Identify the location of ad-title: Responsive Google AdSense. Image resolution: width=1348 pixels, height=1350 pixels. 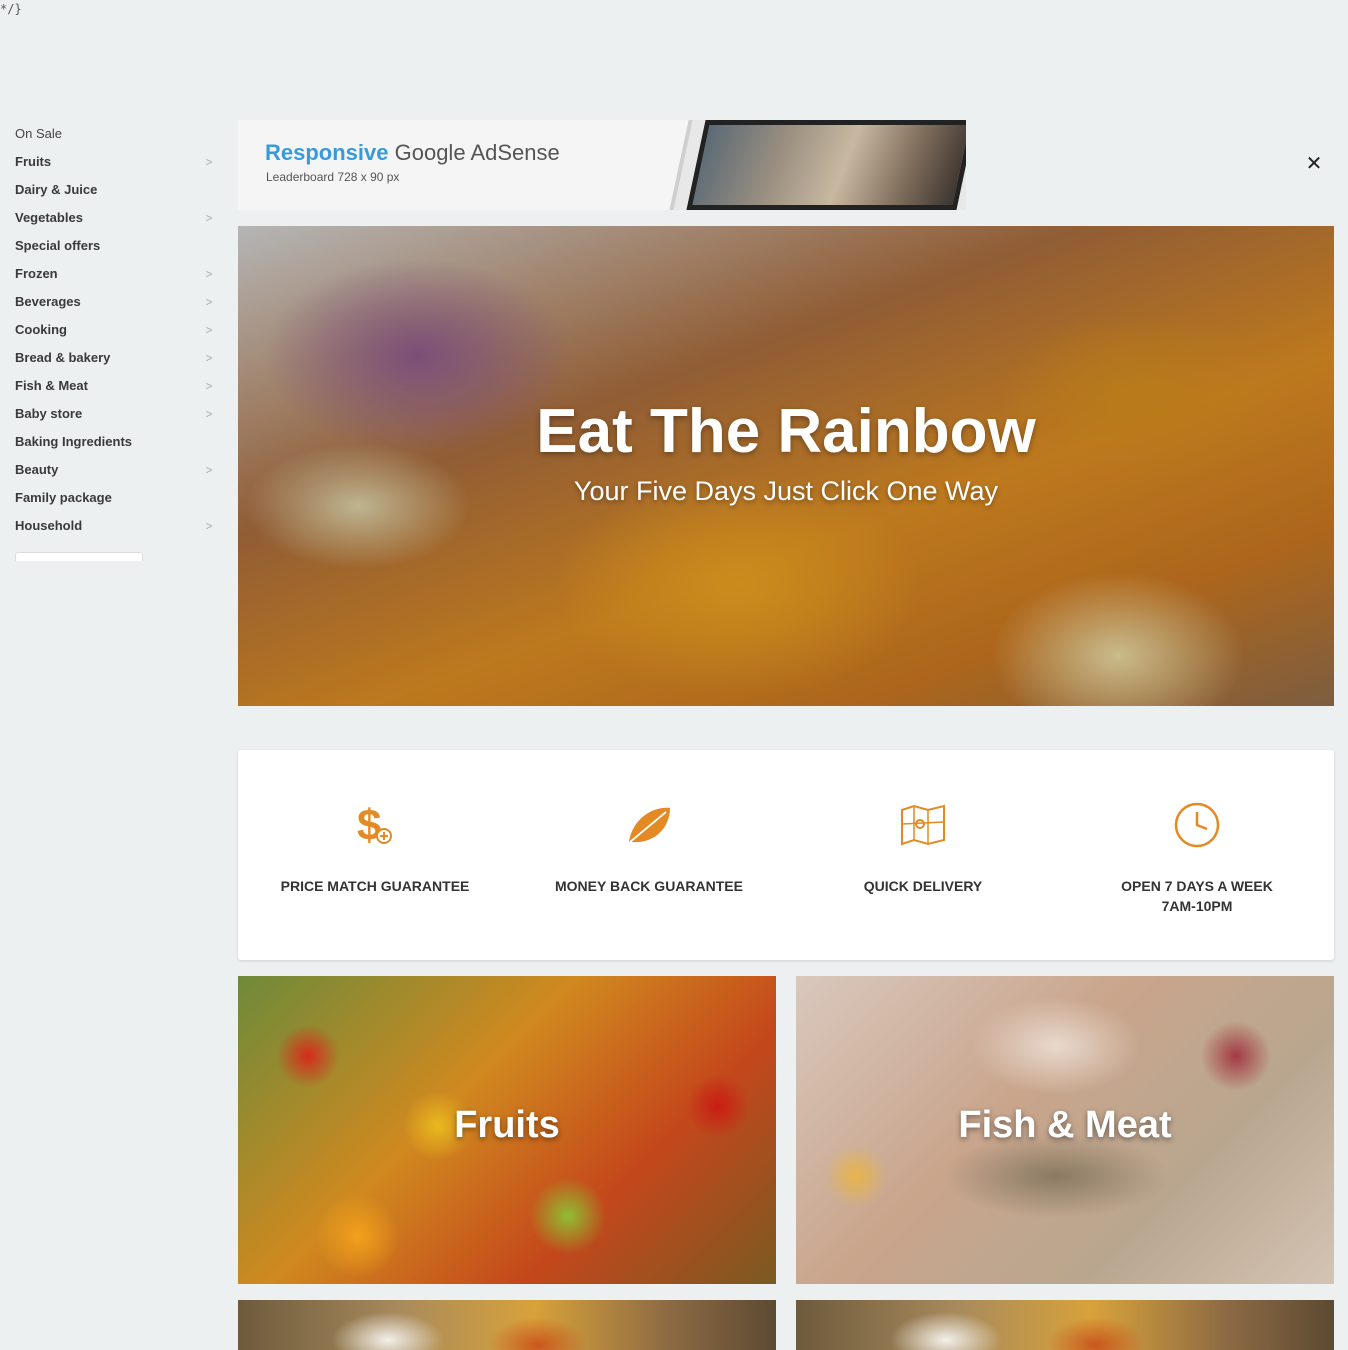
(412, 153).